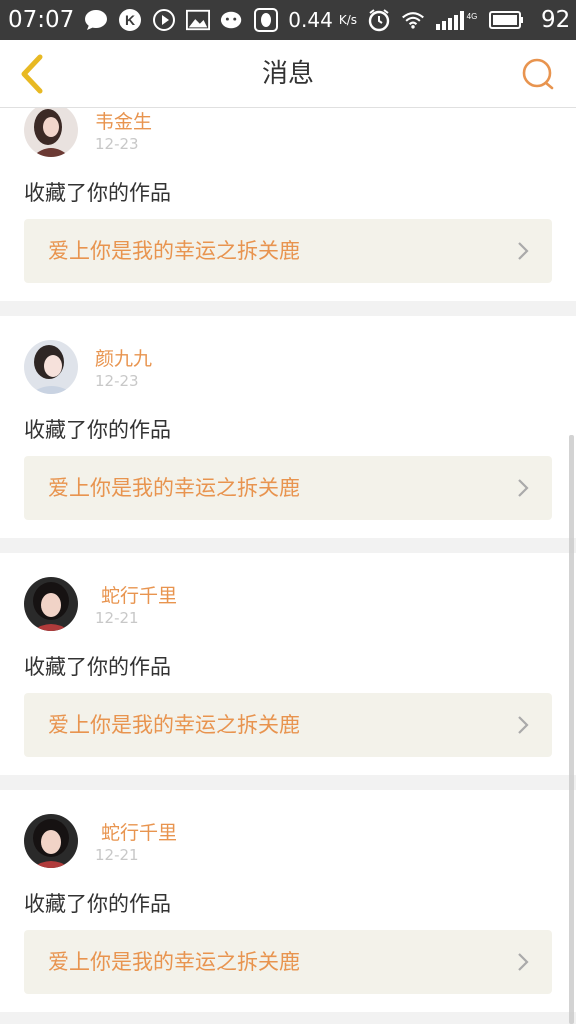 This screenshot has width=576, height=1024. I want to click on wifi-icon, so click(413, 20).